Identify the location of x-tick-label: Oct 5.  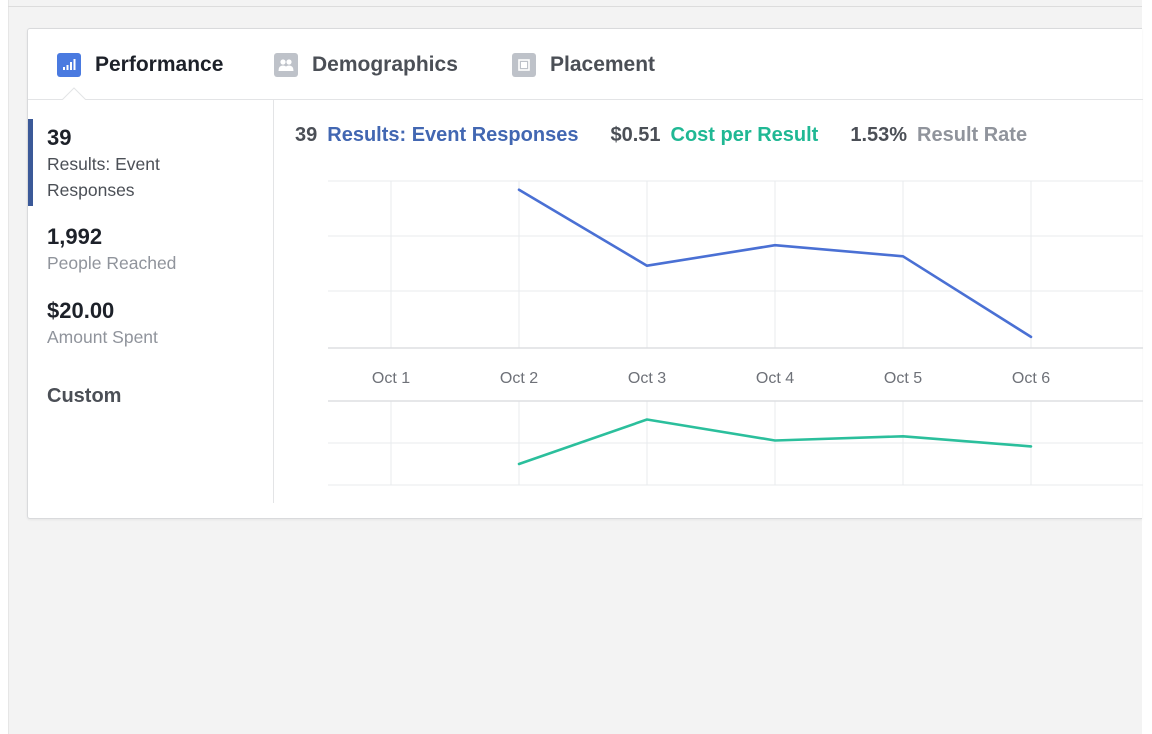
(903, 378).